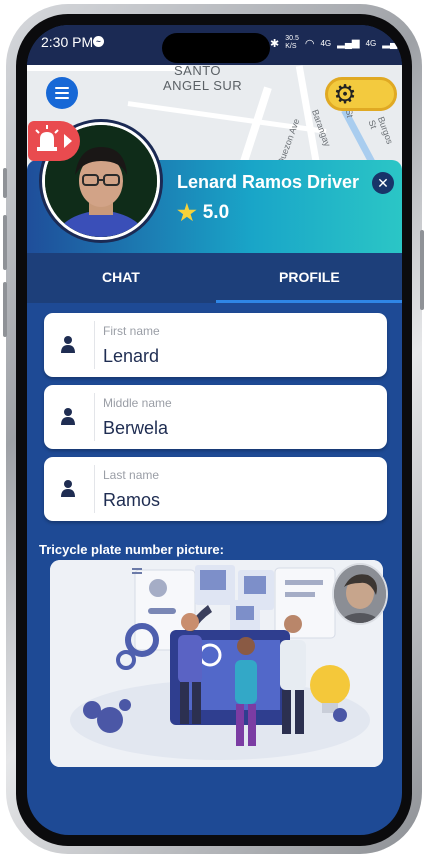  I want to click on driver-rating: ★ 5.0, so click(203, 213).